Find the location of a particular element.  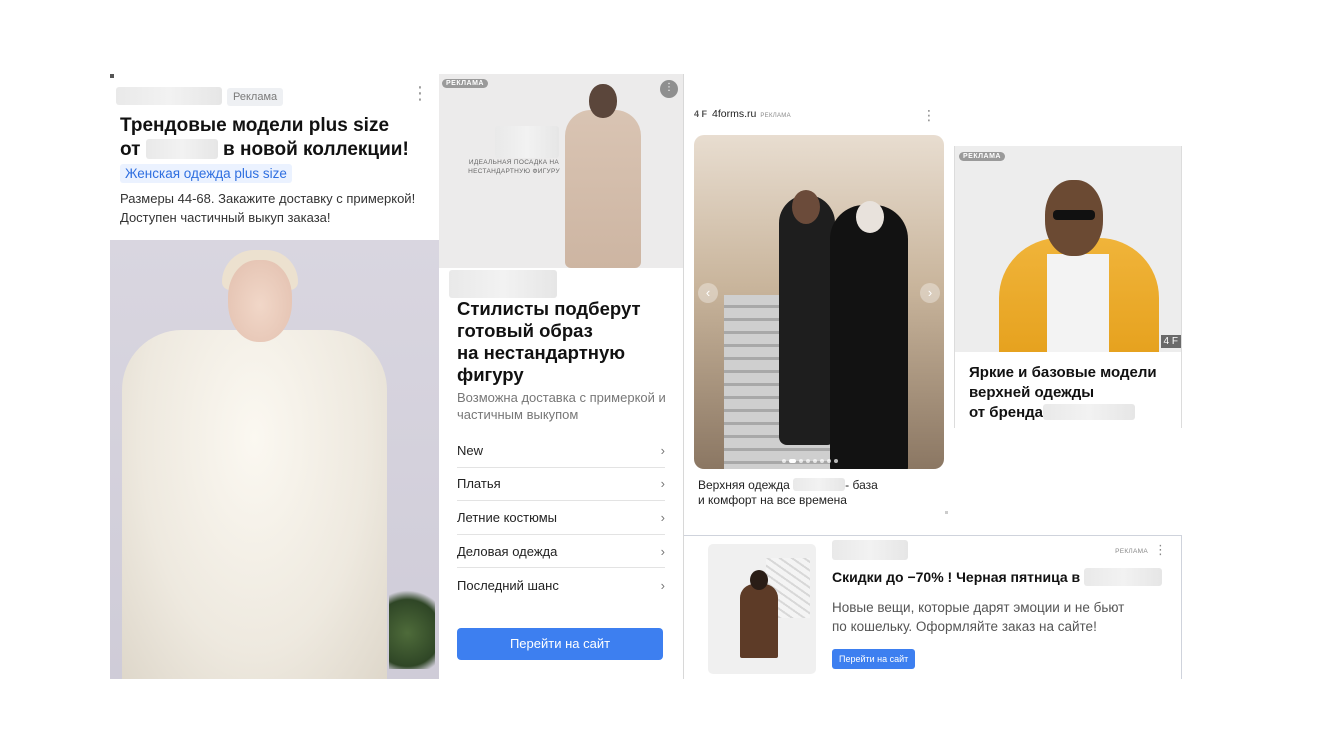

sitelink-label: Летние костюмы is located at coordinates (507, 517).